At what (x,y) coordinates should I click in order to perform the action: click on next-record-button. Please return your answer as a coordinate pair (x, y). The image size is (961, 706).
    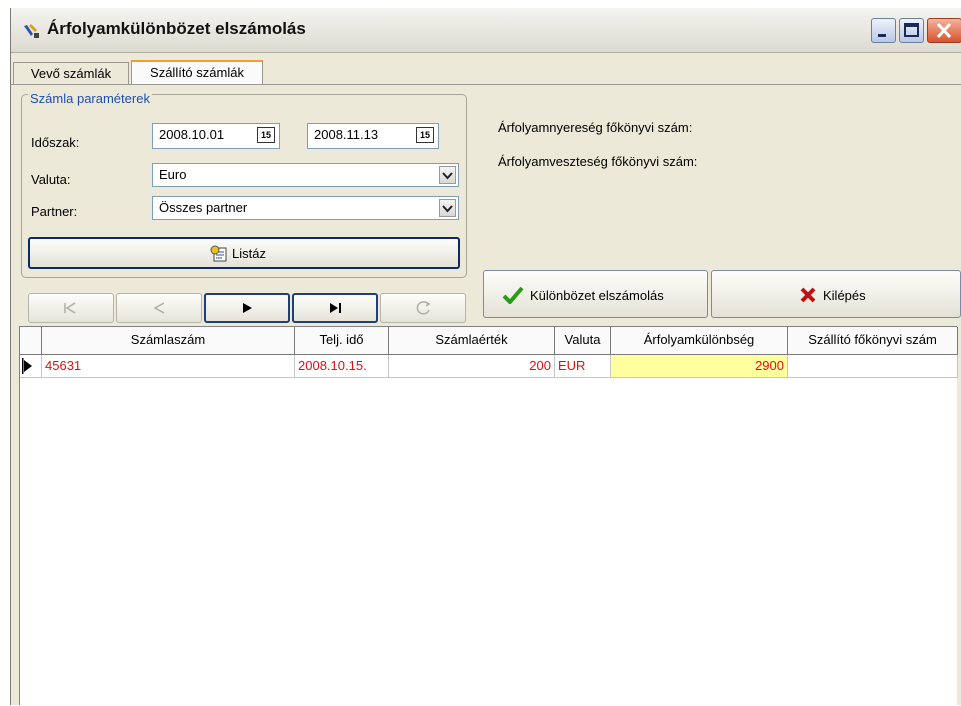
    Looking at the image, I should click on (247, 308).